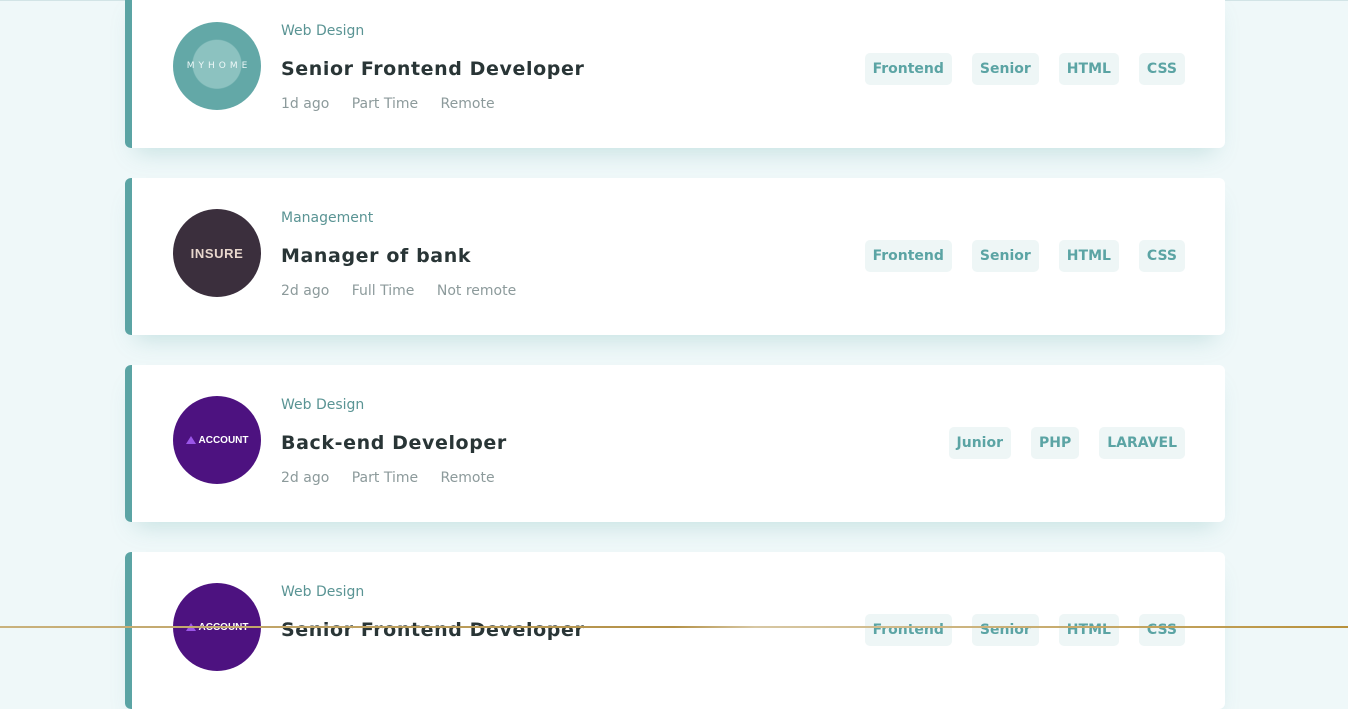  I want to click on job-meta: 2d ago Full Time Not remote, so click(556, 291).